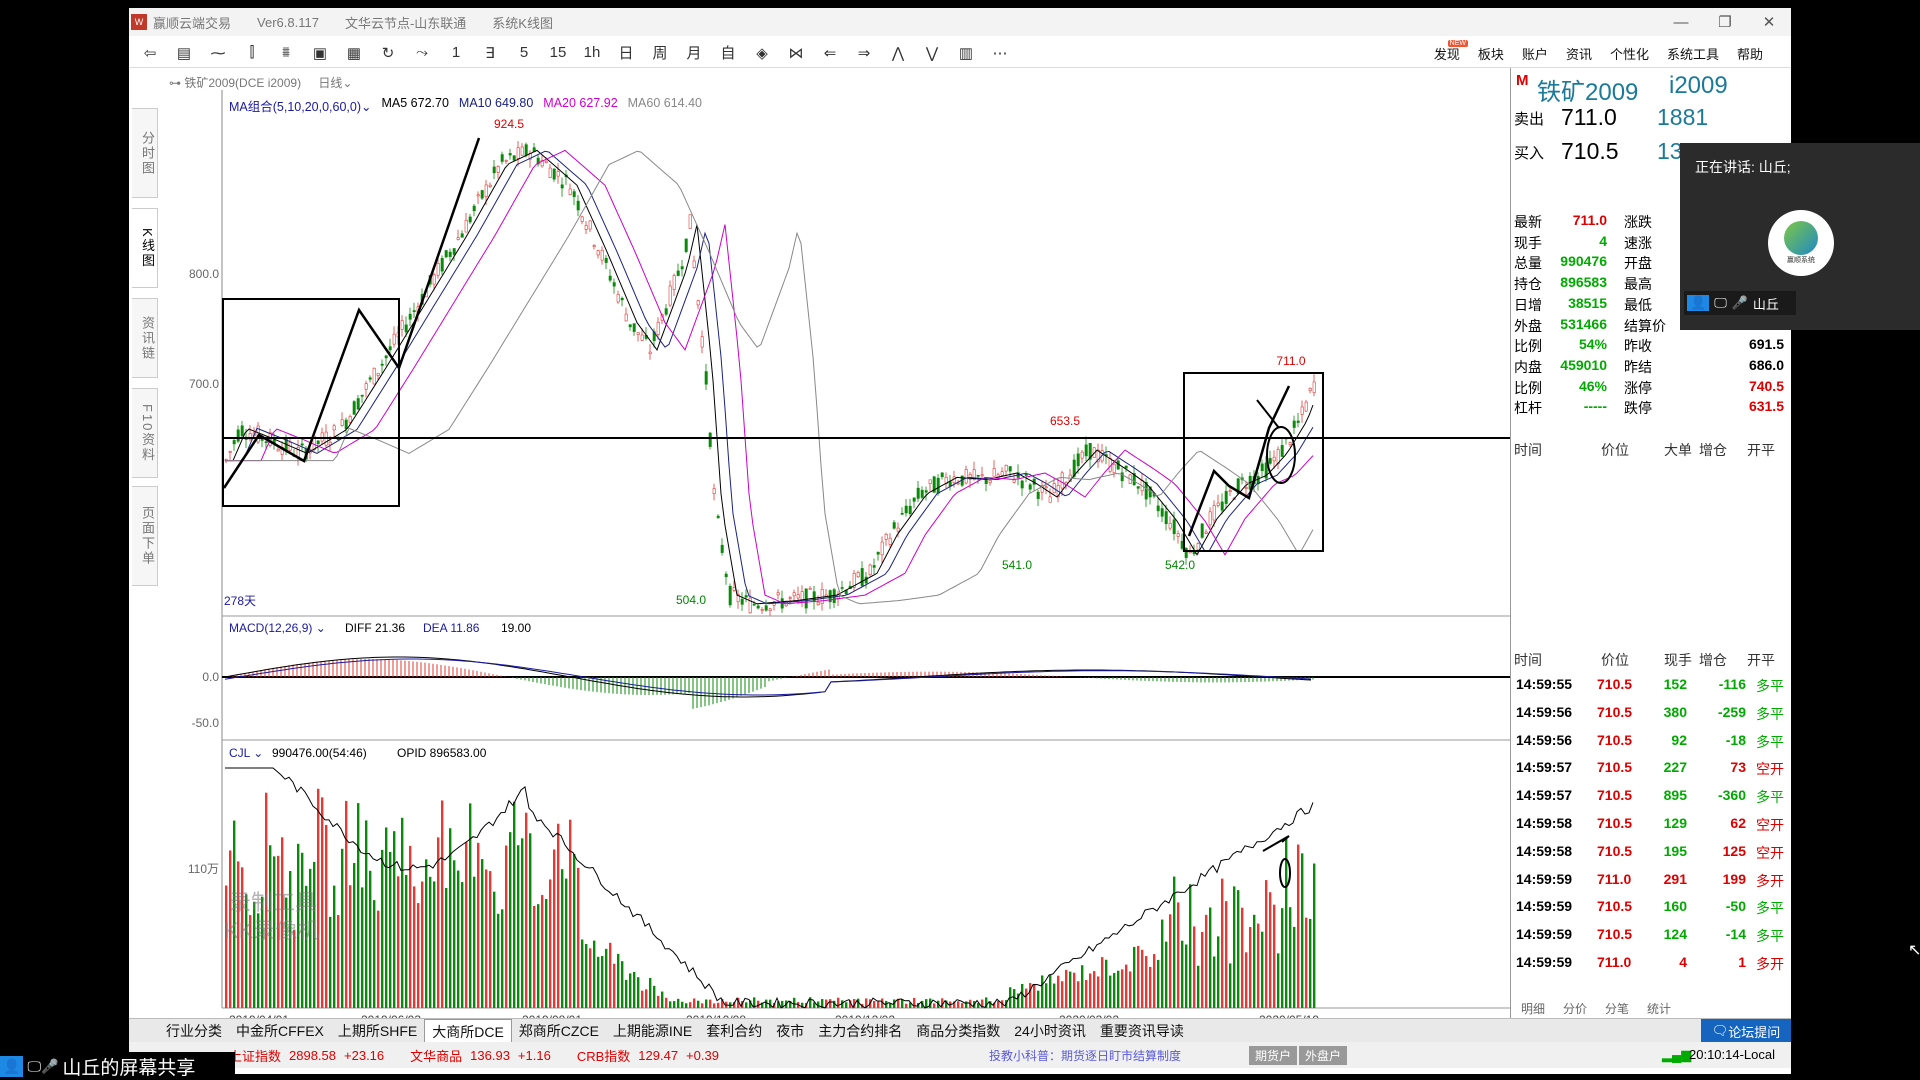  Describe the element at coordinates (860, 1031) in the screenshot. I see `exchange-tab: 主力合约排名` at that location.